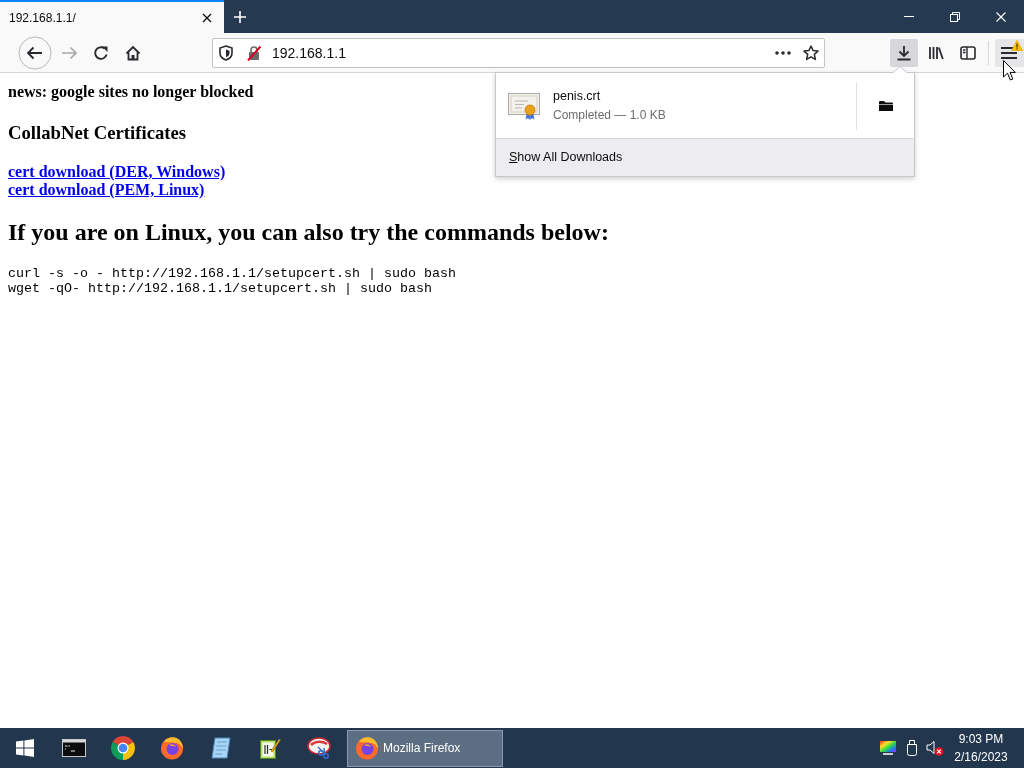 This screenshot has height=768, width=1024. What do you see at coordinates (318, 748) in the screenshot?
I see `paint-icon` at bounding box center [318, 748].